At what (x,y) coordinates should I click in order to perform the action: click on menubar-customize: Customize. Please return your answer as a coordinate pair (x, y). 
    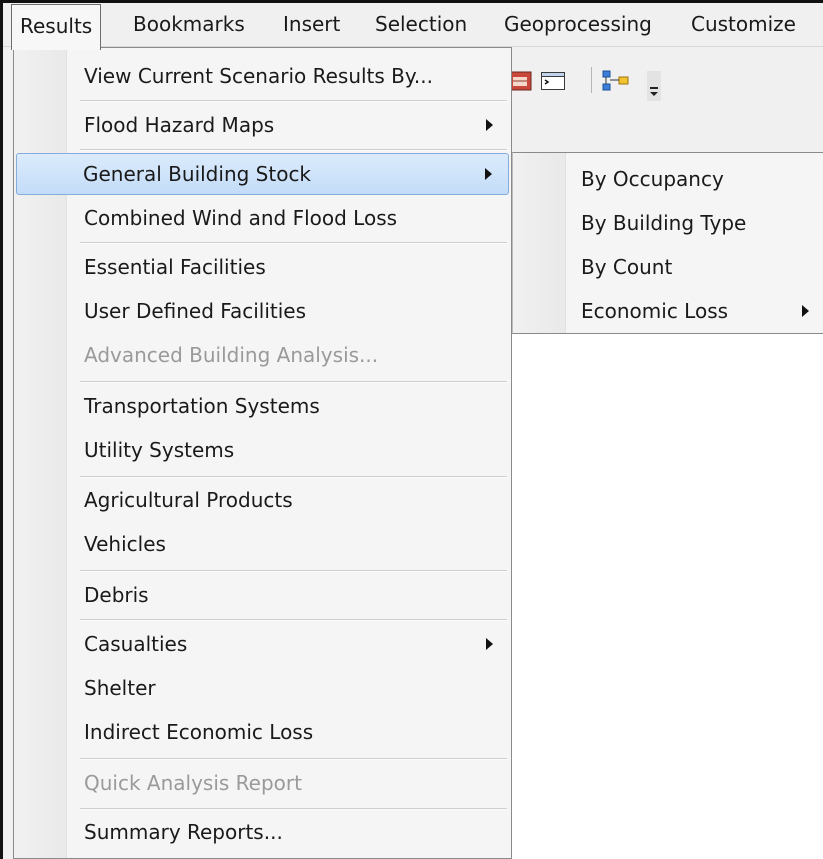
    Looking at the image, I should click on (743, 25).